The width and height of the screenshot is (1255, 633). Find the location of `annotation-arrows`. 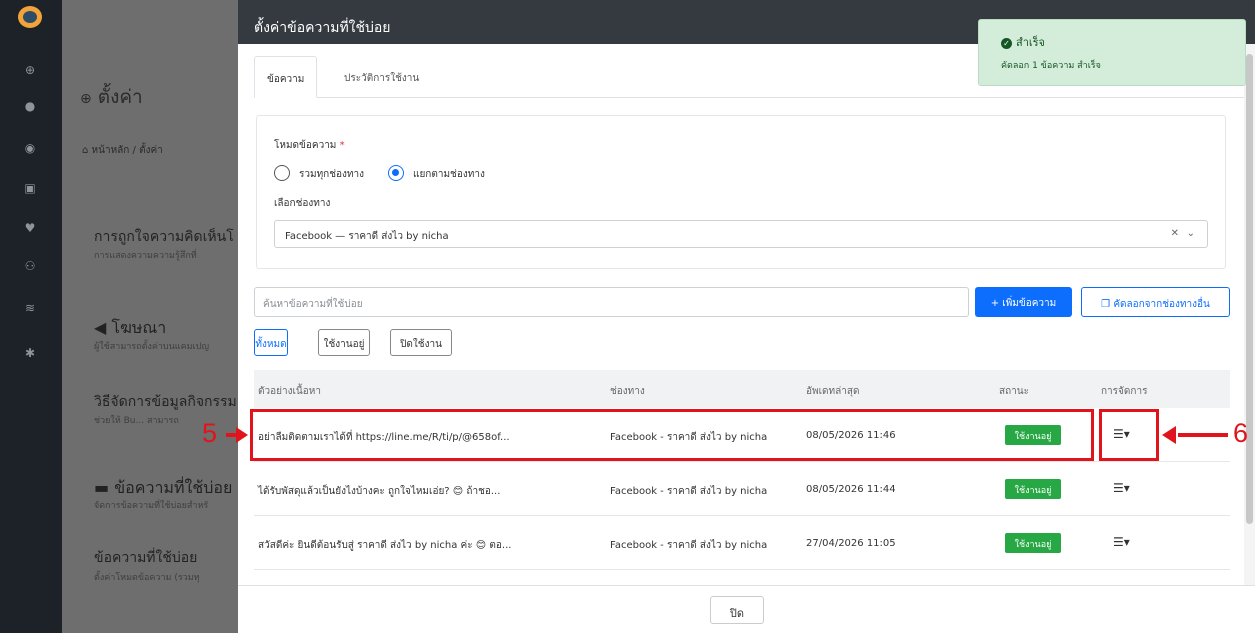

annotation-arrows is located at coordinates (727, 435).